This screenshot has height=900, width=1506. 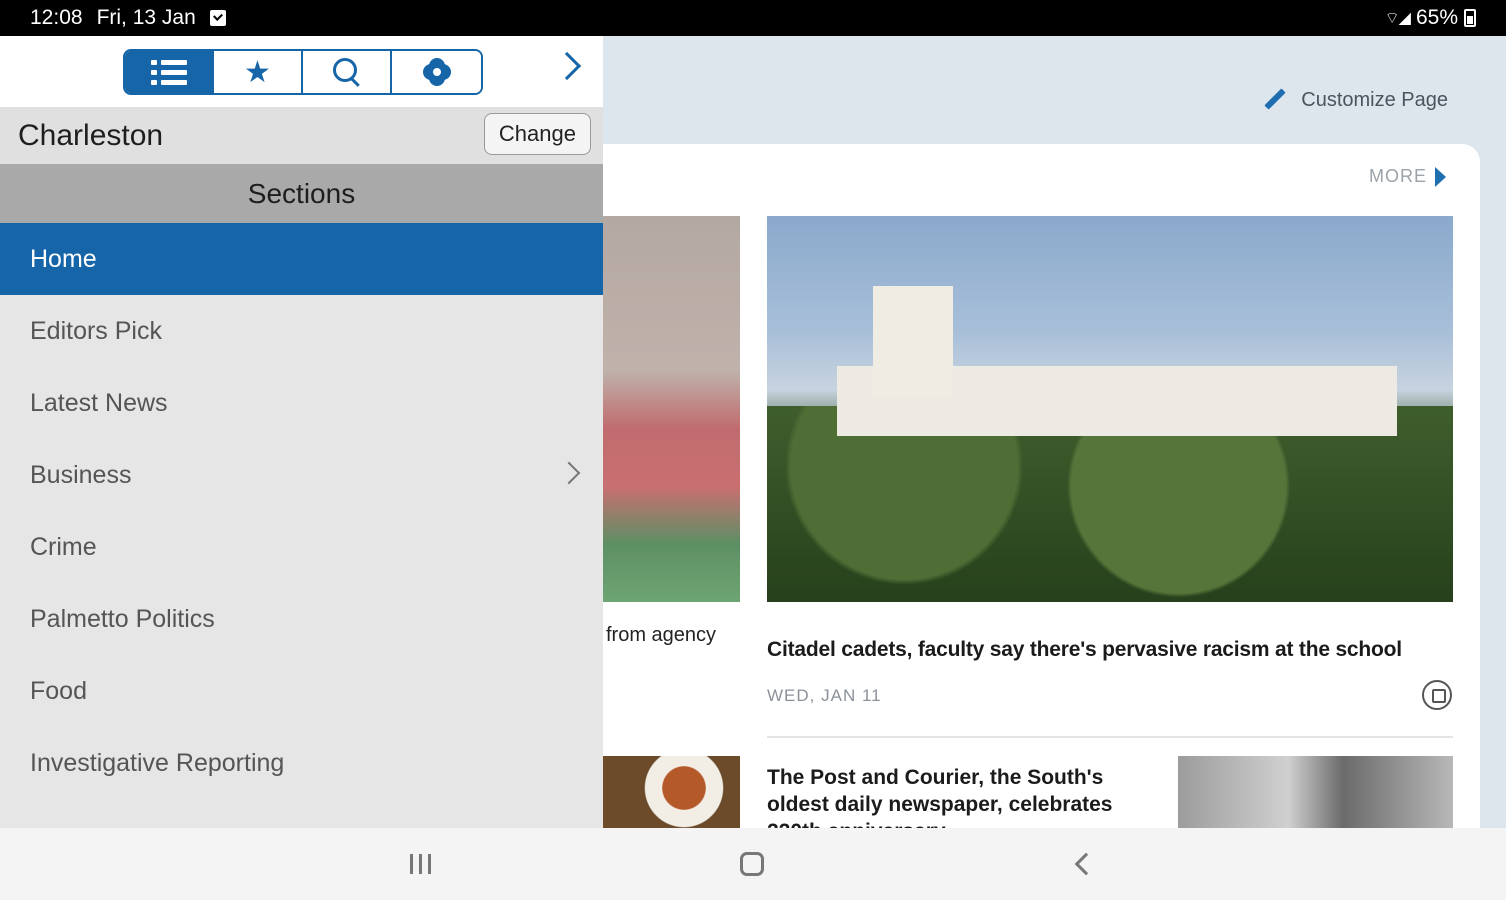 I want to click on star-icon: ★, so click(x=257, y=72).